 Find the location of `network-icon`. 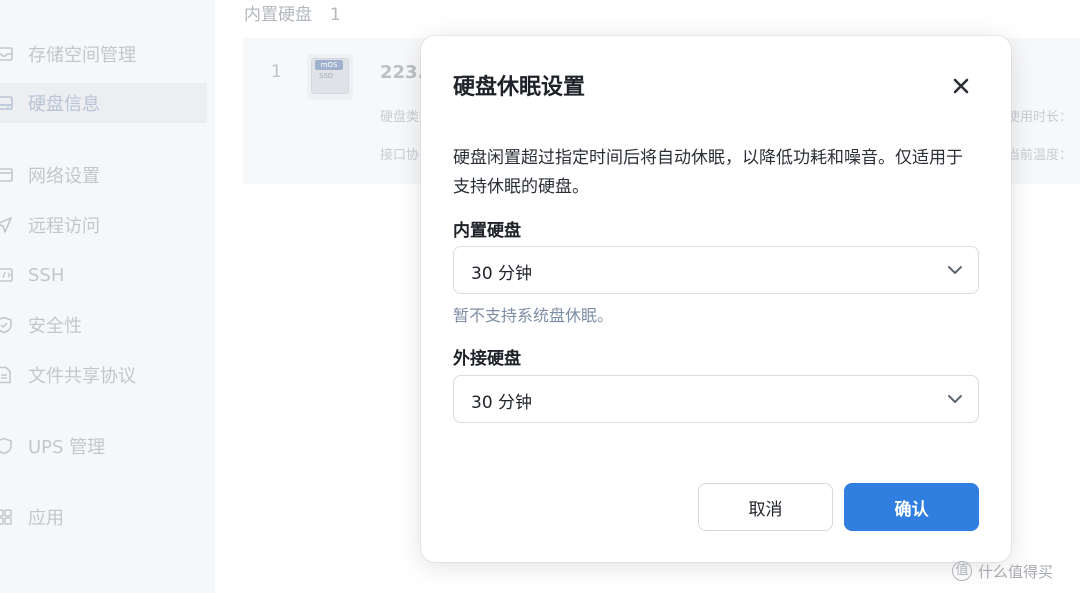

network-icon is located at coordinates (7, 175).